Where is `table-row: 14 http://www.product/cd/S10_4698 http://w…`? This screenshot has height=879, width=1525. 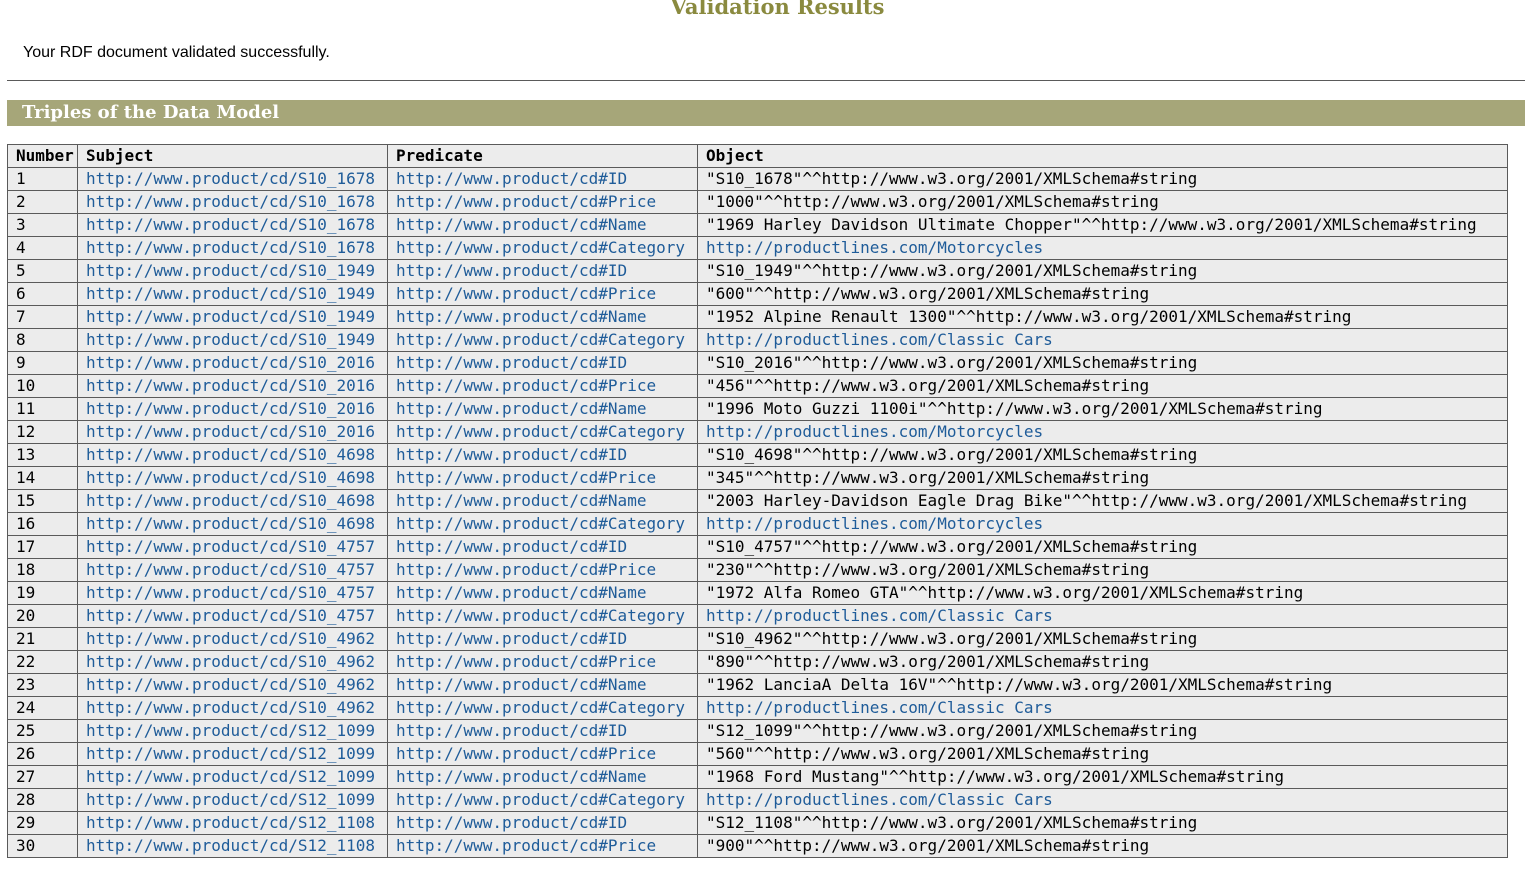 table-row: 14 http://www.product/cd/S10_4698 http://w… is located at coordinates (757, 478).